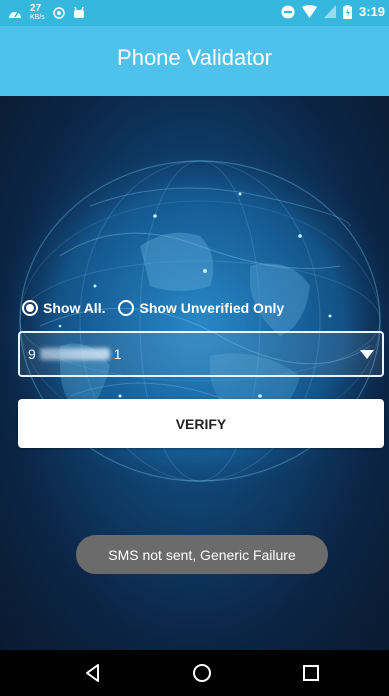 Image resolution: width=389 pixels, height=696 pixels. Describe the element at coordinates (309, 11) in the screenshot. I see `wifi-icon` at that location.